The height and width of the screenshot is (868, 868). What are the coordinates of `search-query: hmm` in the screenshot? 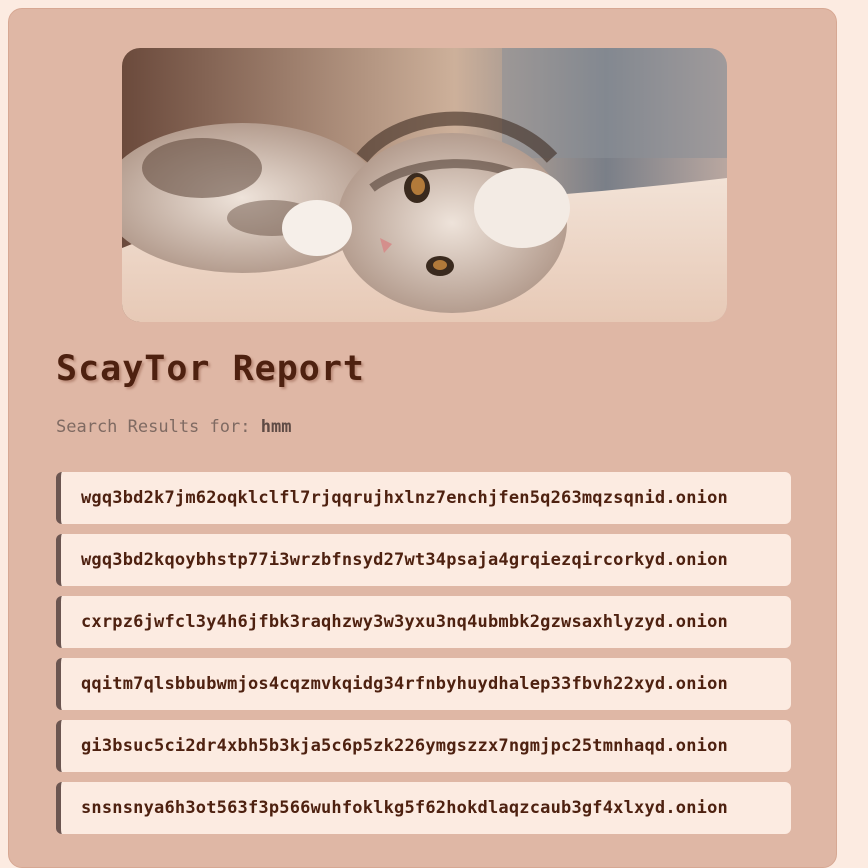 It's located at (276, 427).